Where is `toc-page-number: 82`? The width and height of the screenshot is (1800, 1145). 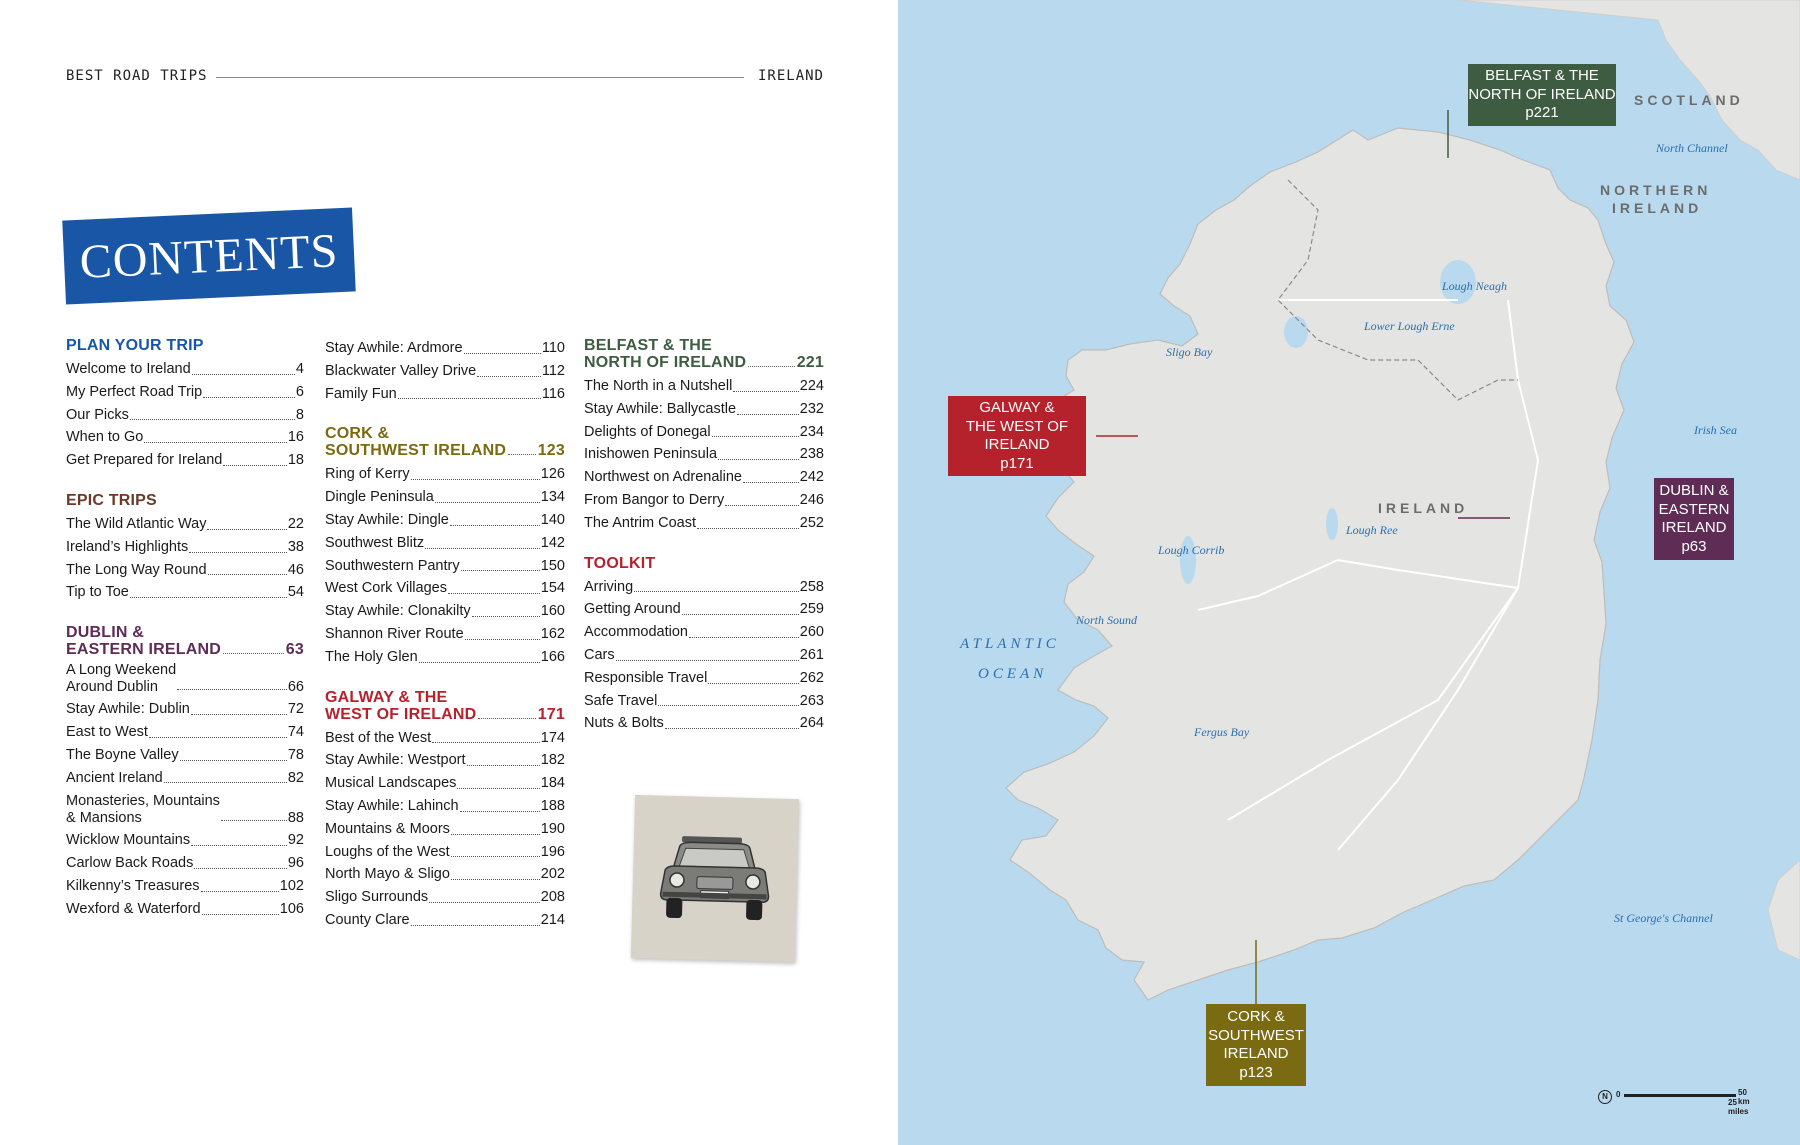
toc-page-number: 82 is located at coordinates (295, 777).